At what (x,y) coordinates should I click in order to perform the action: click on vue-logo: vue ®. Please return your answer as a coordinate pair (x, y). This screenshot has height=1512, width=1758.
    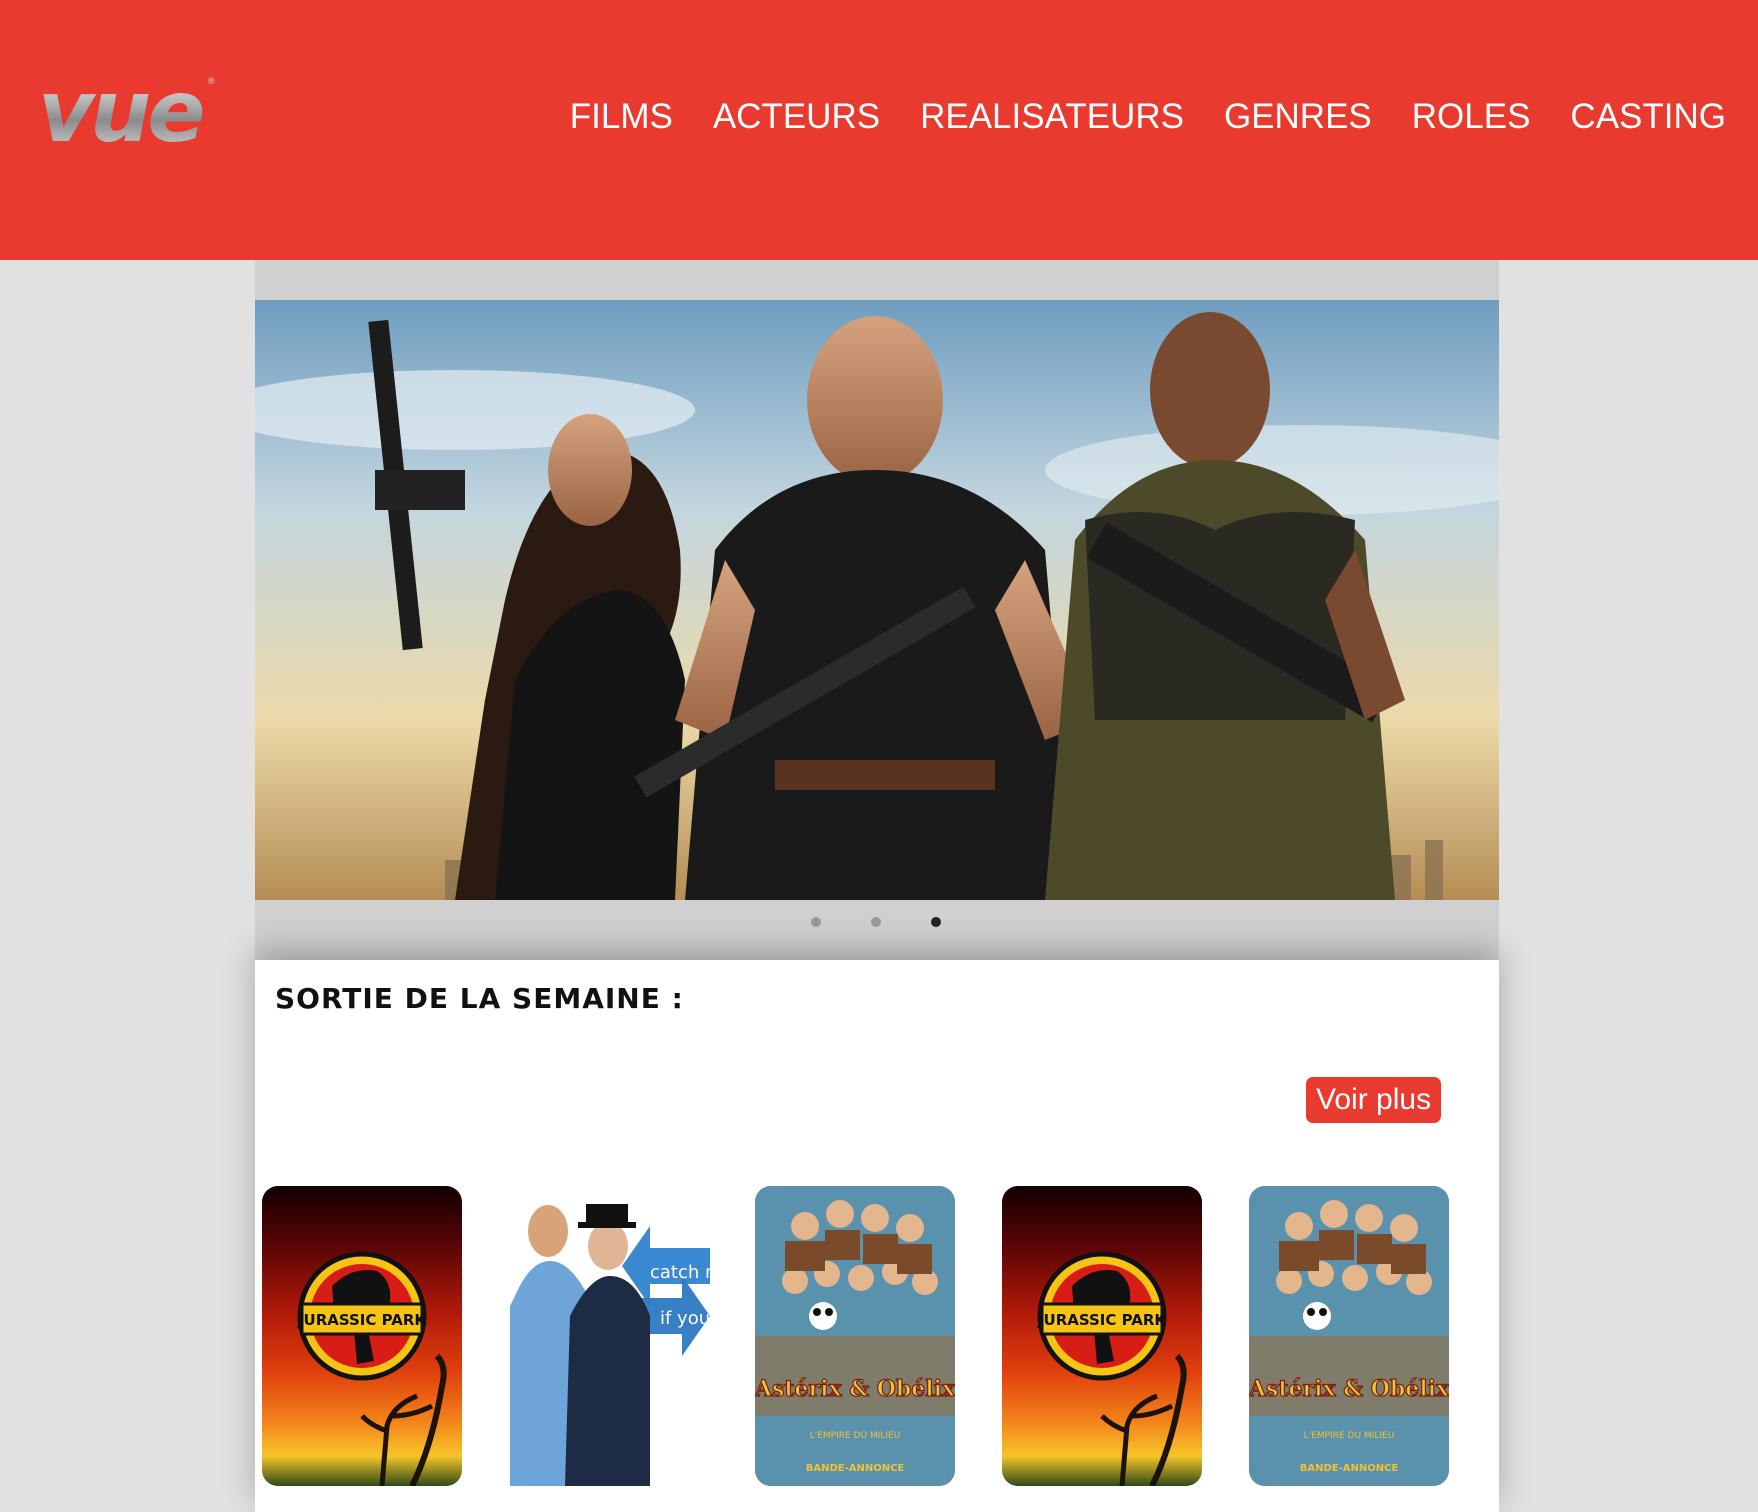
    Looking at the image, I should click on (128, 112).